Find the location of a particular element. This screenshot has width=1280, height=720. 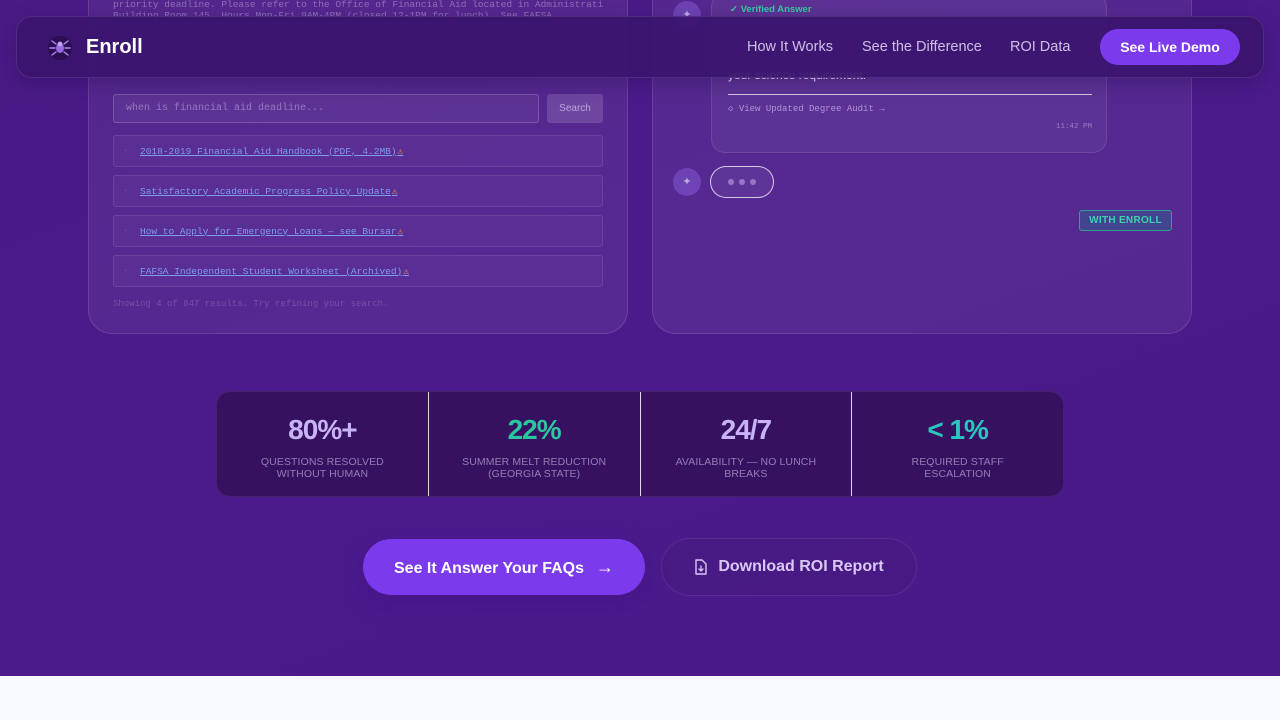

degree-audit-link: ◇ View Updated Degree Audit → is located at coordinates (806, 109).